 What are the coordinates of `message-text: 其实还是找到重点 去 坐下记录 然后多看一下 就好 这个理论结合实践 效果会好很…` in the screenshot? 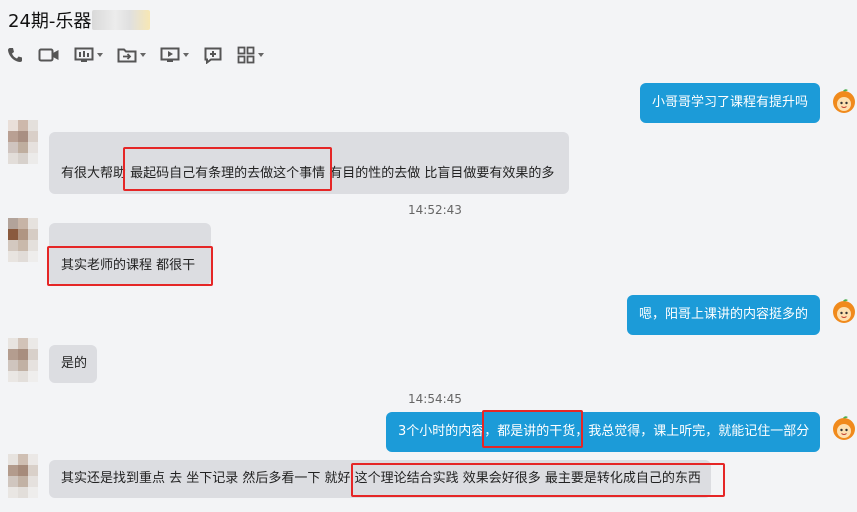 It's located at (381, 478).